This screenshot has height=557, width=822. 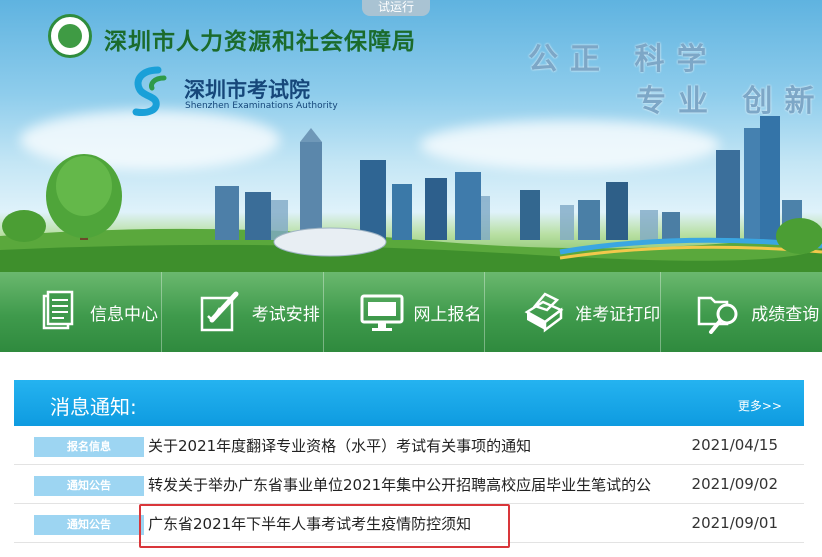 What do you see at coordinates (734, 445) in the screenshot?
I see `notice-date: 2021/04/15` at bounding box center [734, 445].